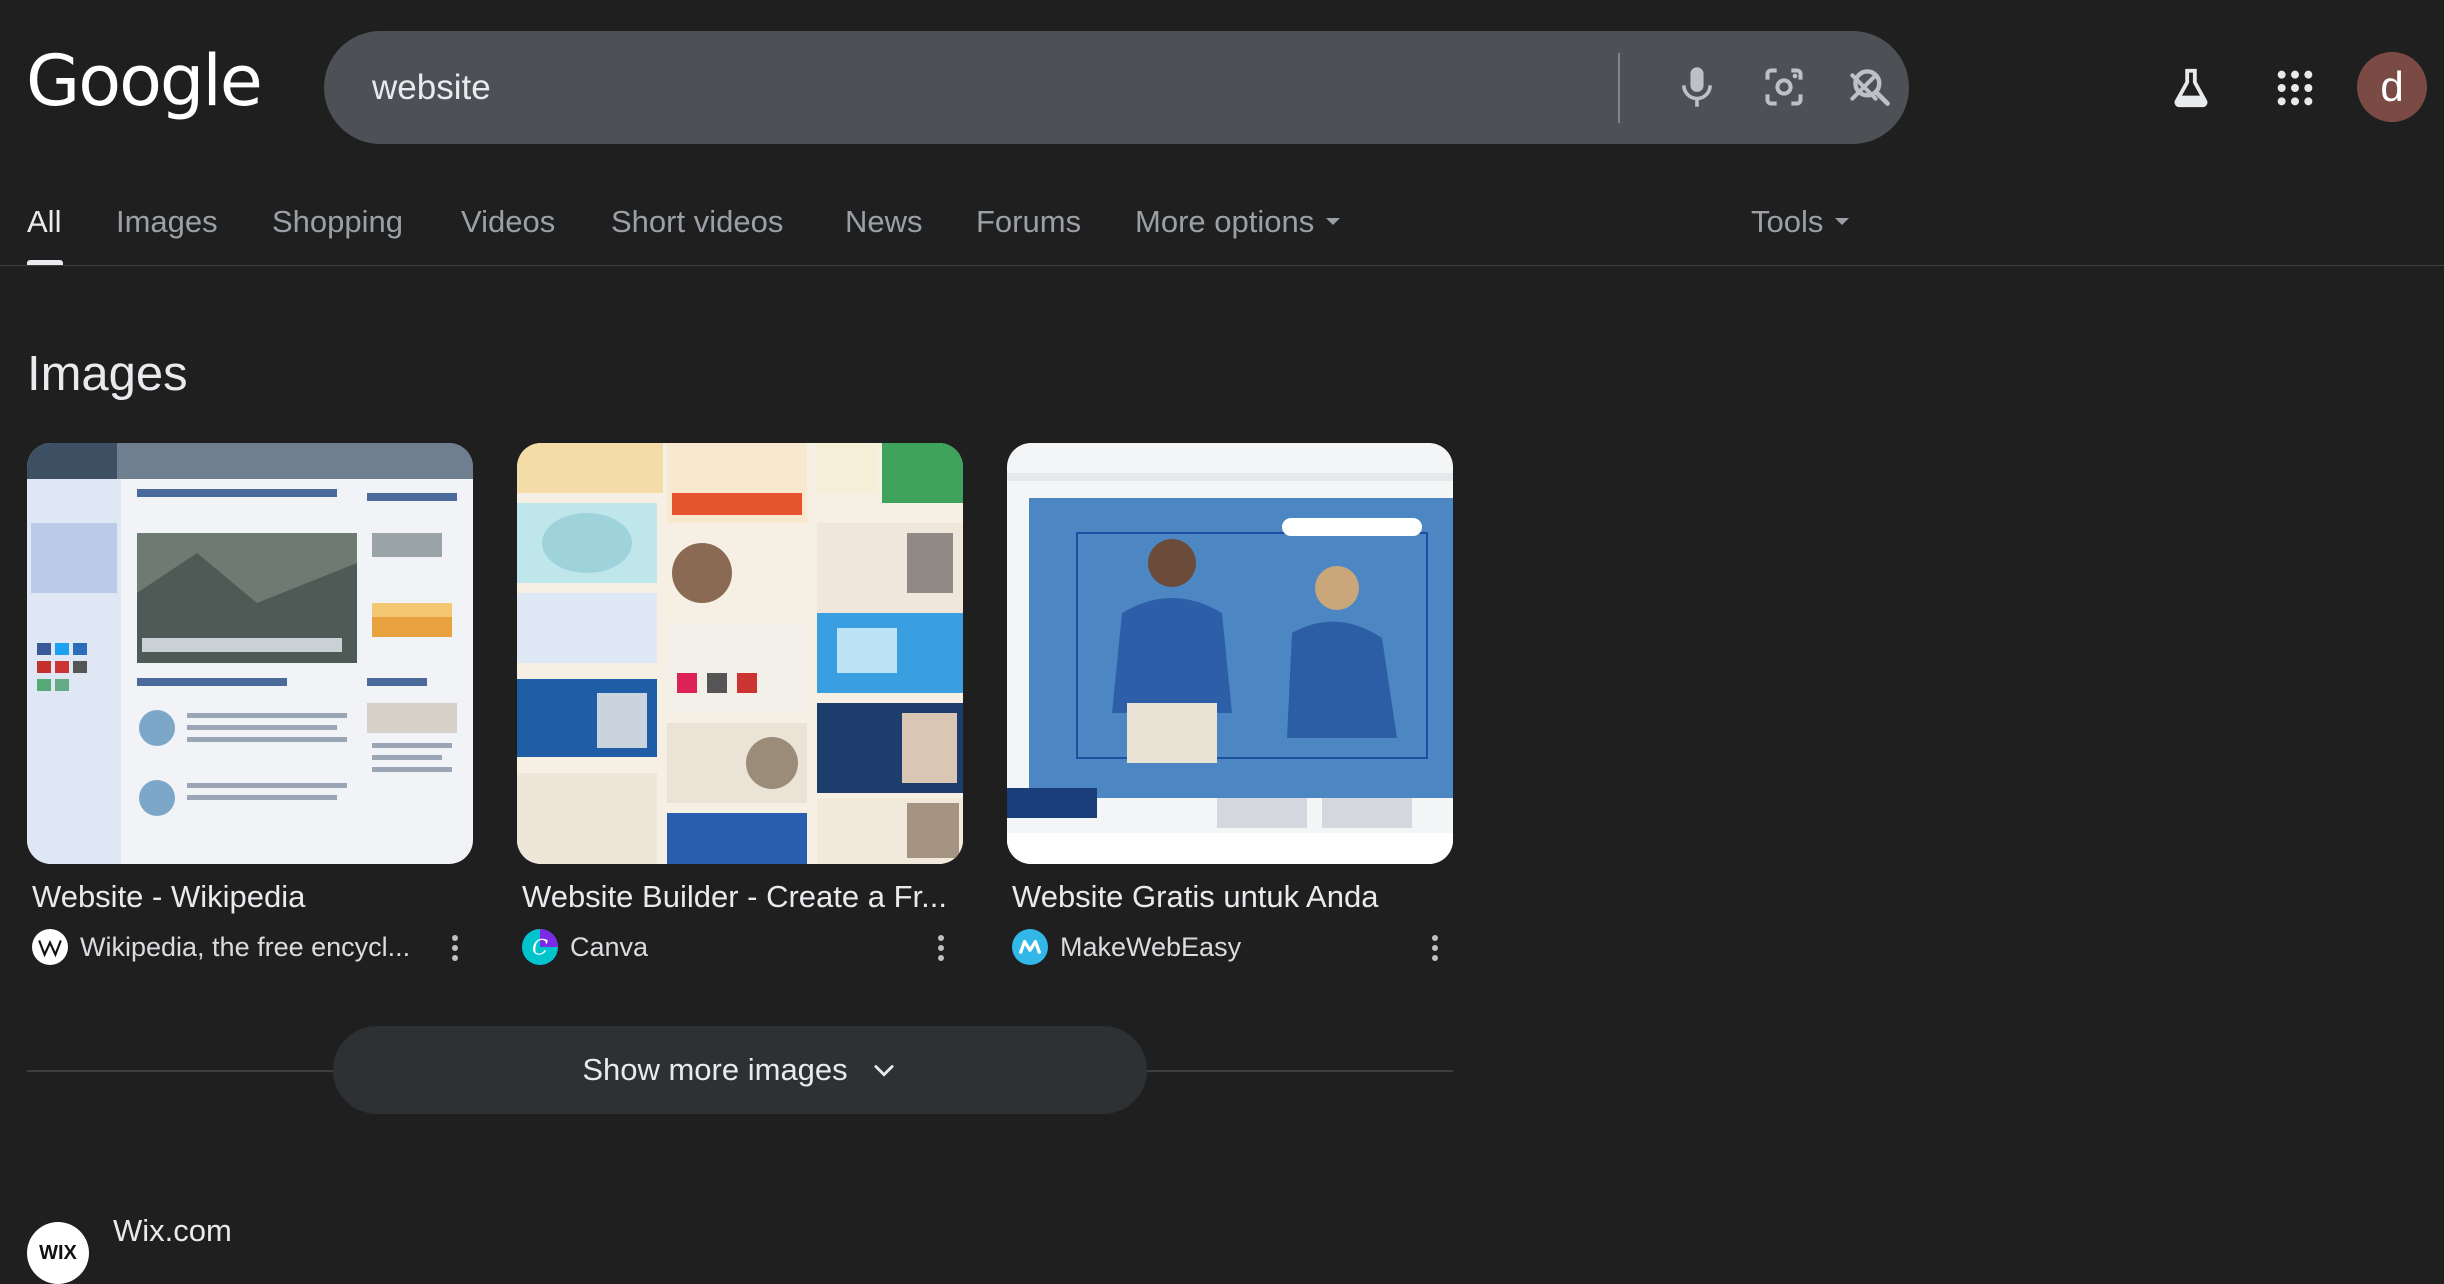  Describe the element at coordinates (1232, 897) in the screenshot. I see `image-result-title: Website Gratis untuk Anda` at that location.